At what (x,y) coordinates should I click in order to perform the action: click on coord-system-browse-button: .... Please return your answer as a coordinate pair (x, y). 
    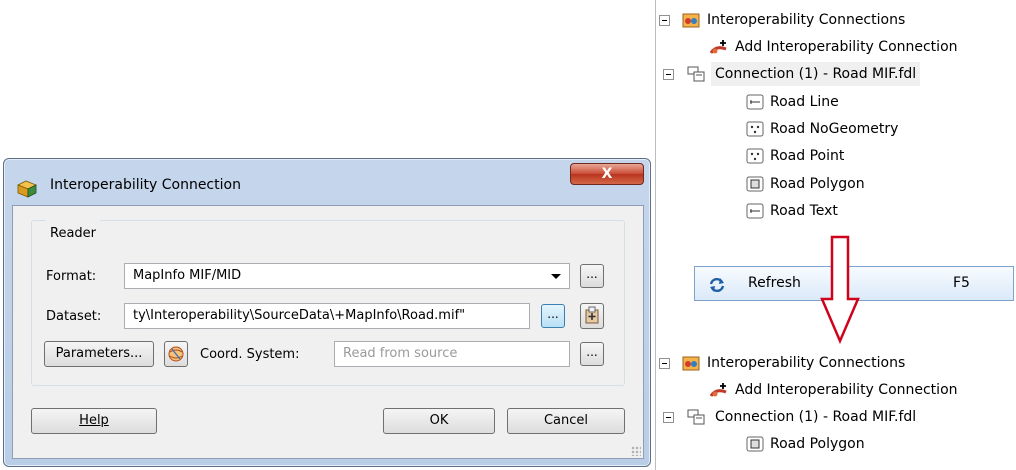
    Looking at the image, I should click on (592, 354).